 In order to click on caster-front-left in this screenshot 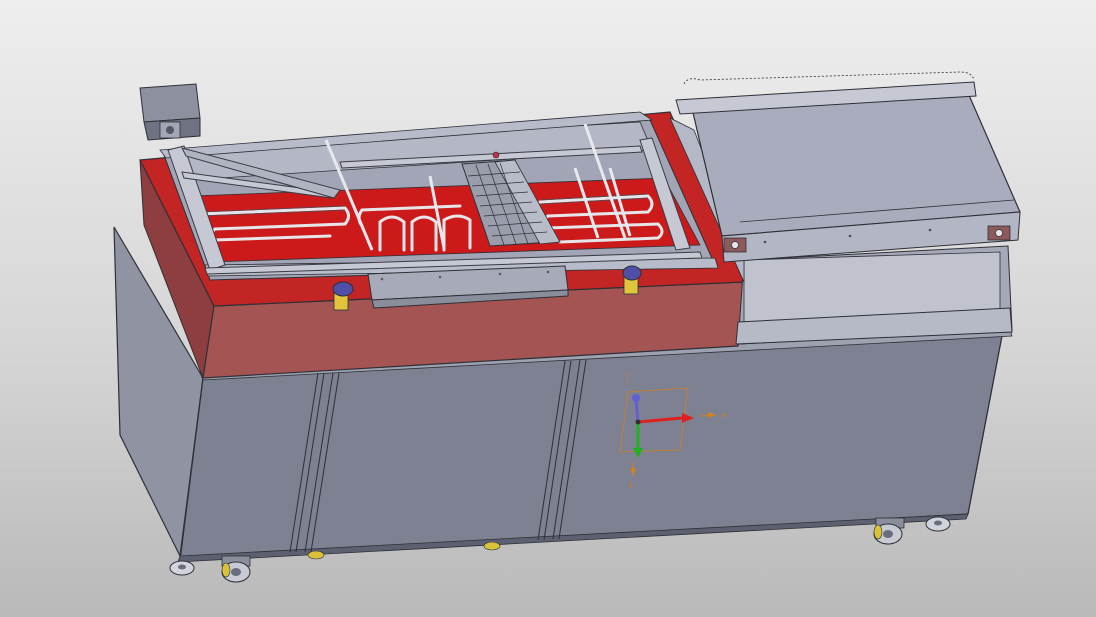, I will do `click(236, 569)`.